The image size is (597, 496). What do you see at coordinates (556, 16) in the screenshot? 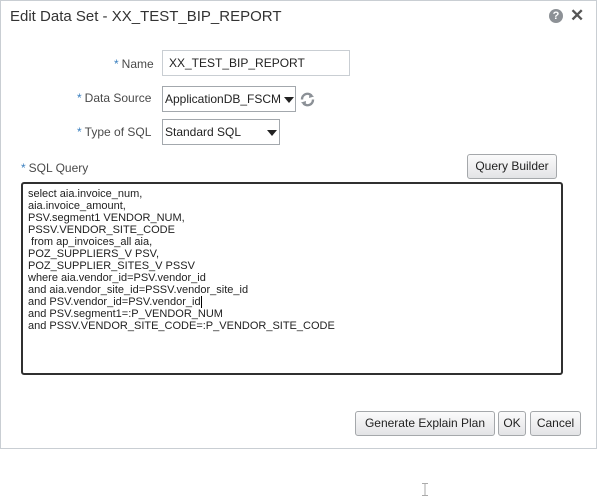
I see `help-icon: ?` at bounding box center [556, 16].